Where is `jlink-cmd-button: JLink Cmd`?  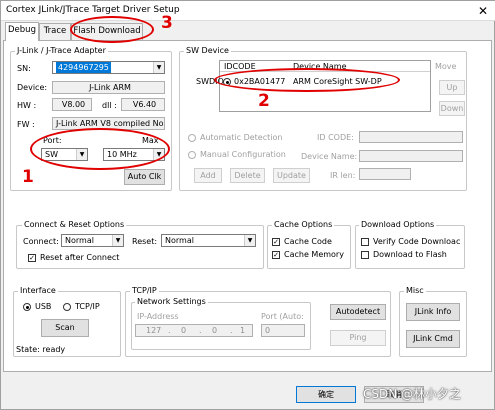
jlink-cmd-button: JLink Cmd is located at coordinates (433, 339).